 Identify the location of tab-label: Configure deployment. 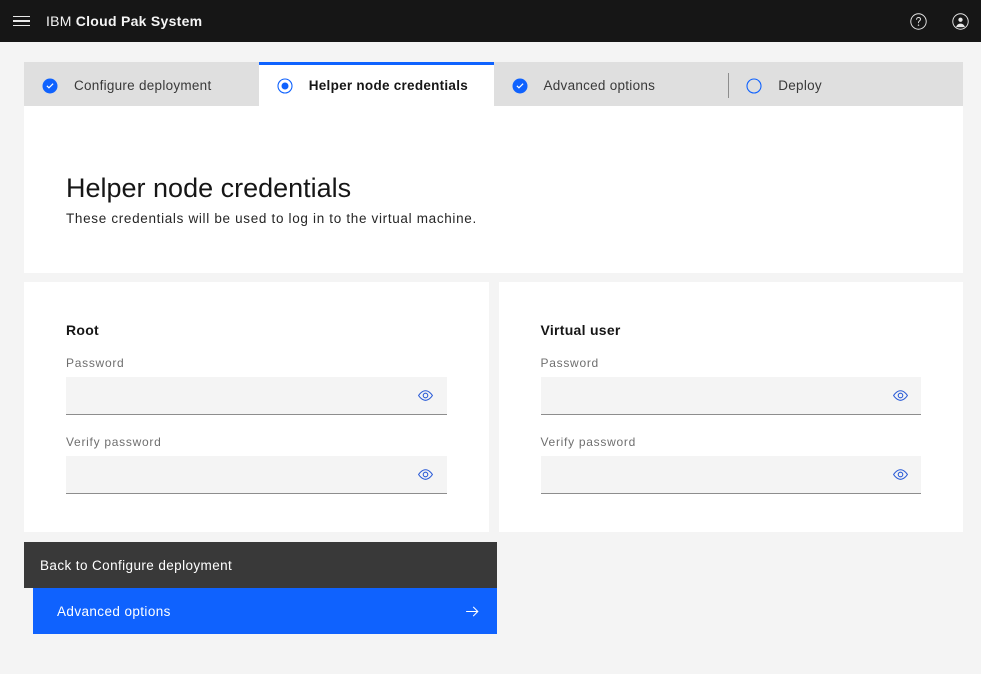
(143, 85).